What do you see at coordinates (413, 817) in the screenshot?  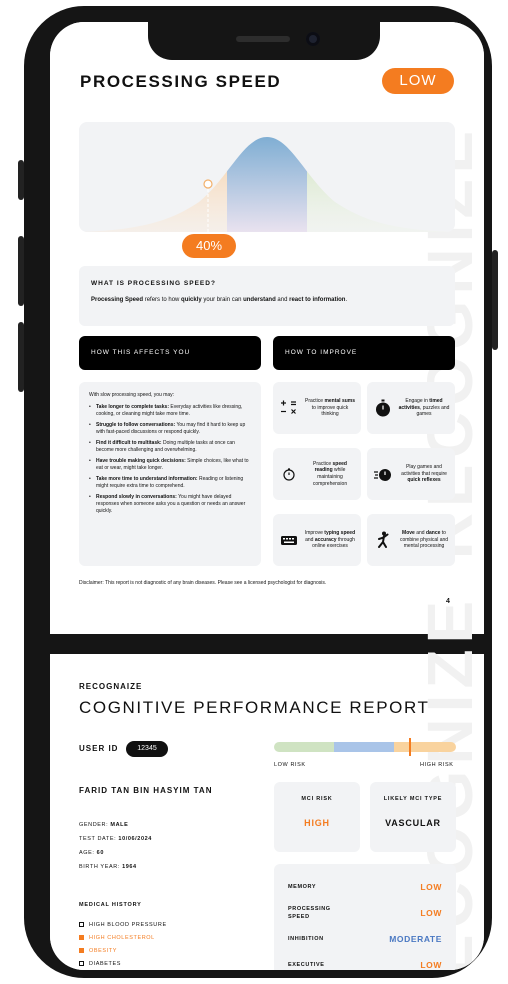 I see `mci-type-card: LIKELY MCI TYPE VASCULAR` at bounding box center [413, 817].